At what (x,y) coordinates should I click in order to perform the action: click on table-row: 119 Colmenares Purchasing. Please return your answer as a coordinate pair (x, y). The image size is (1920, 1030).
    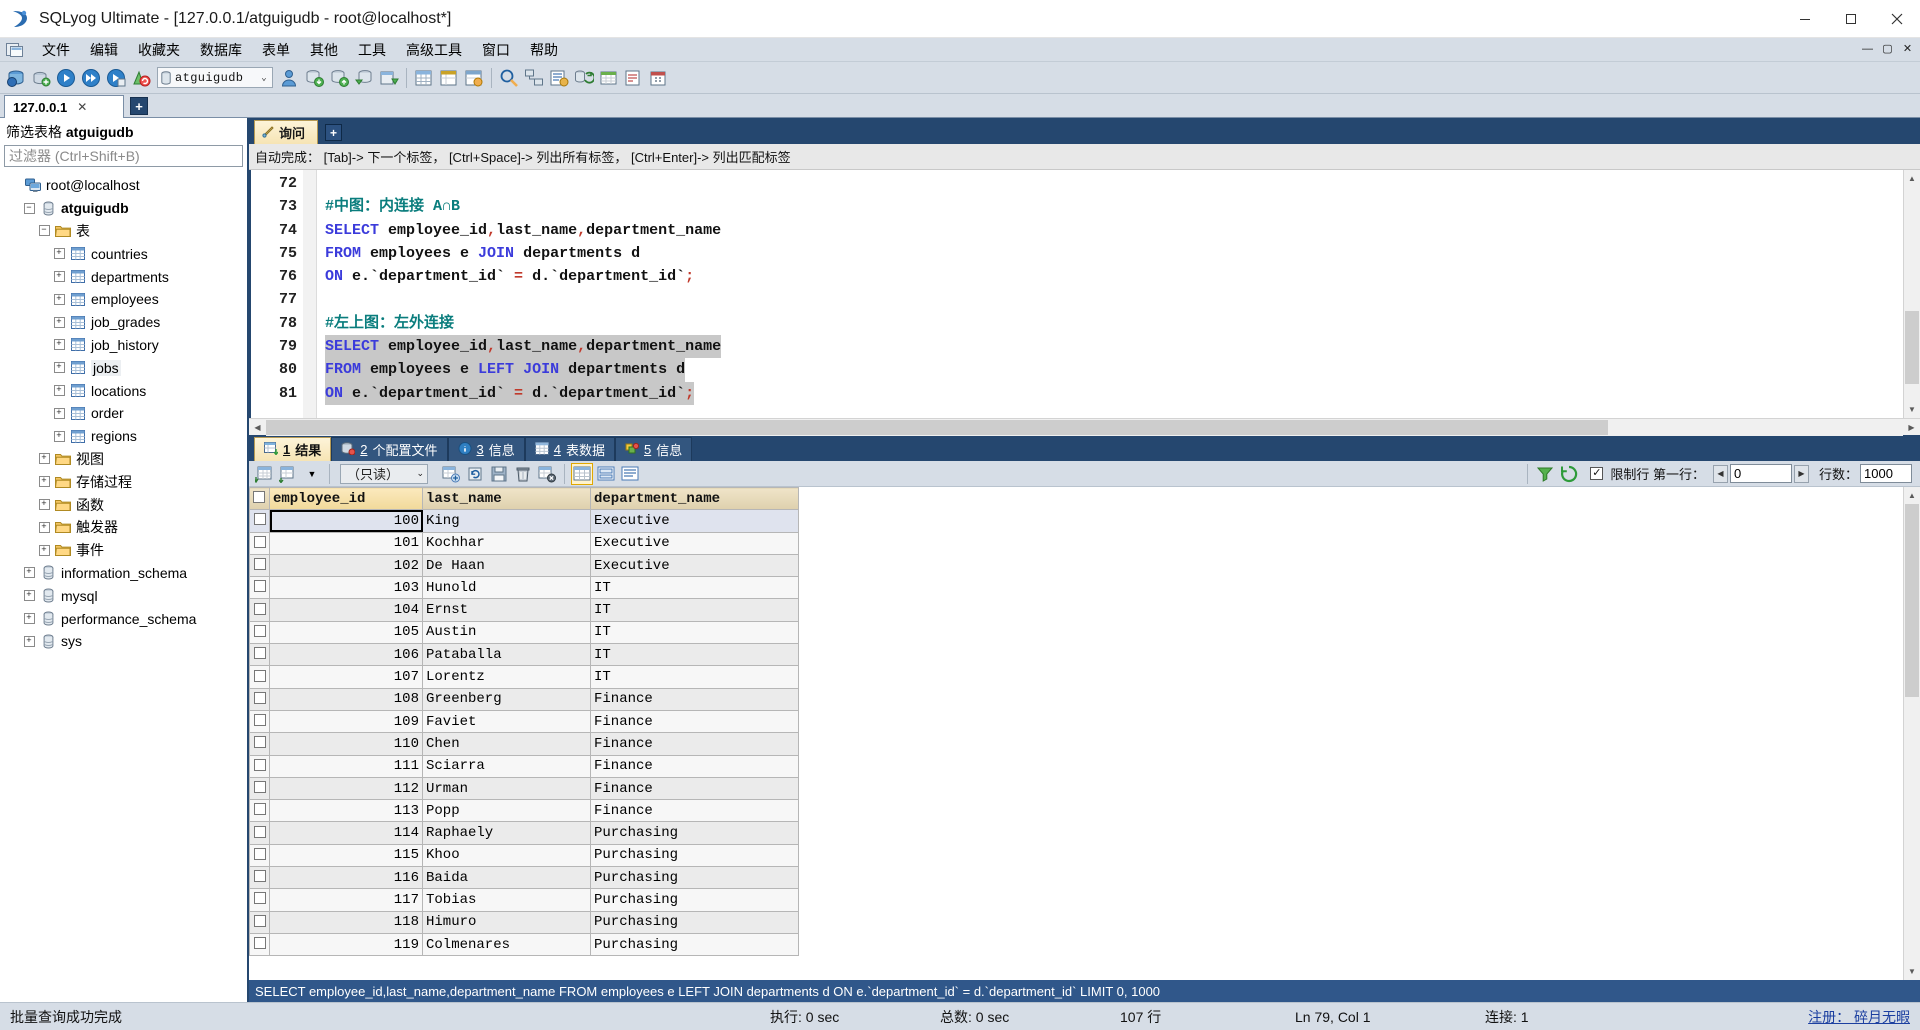
    Looking at the image, I should click on (524, 944).